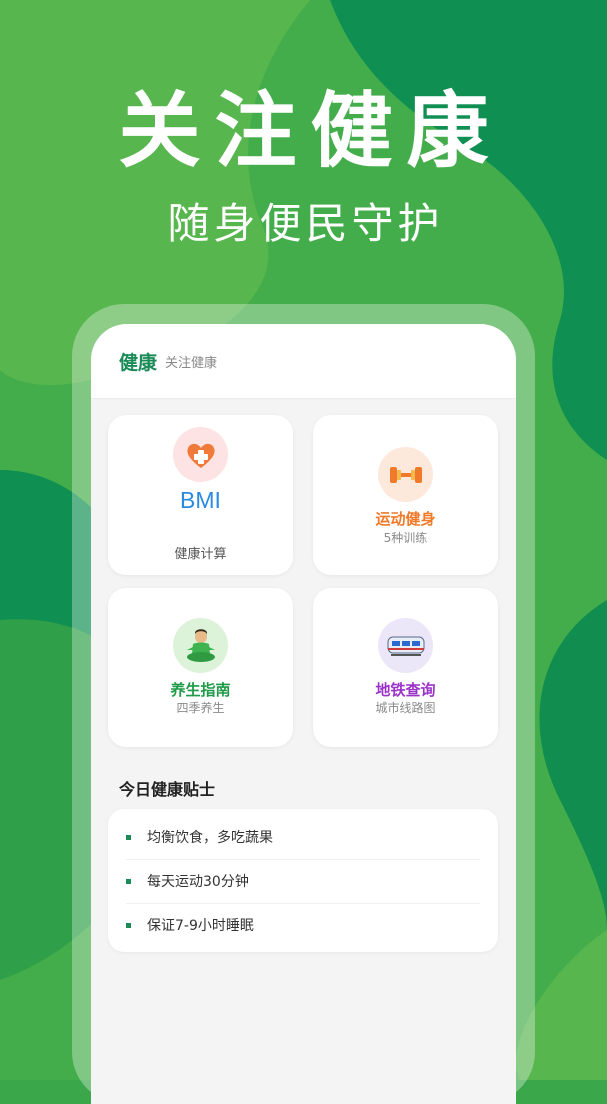 This screenshot has width=607, height=1104. What do you see at coordinates (200, 926) in the screenshot?
I see `tip-text: 保证7-9小时睡眠` at bounding box center [200, 926].